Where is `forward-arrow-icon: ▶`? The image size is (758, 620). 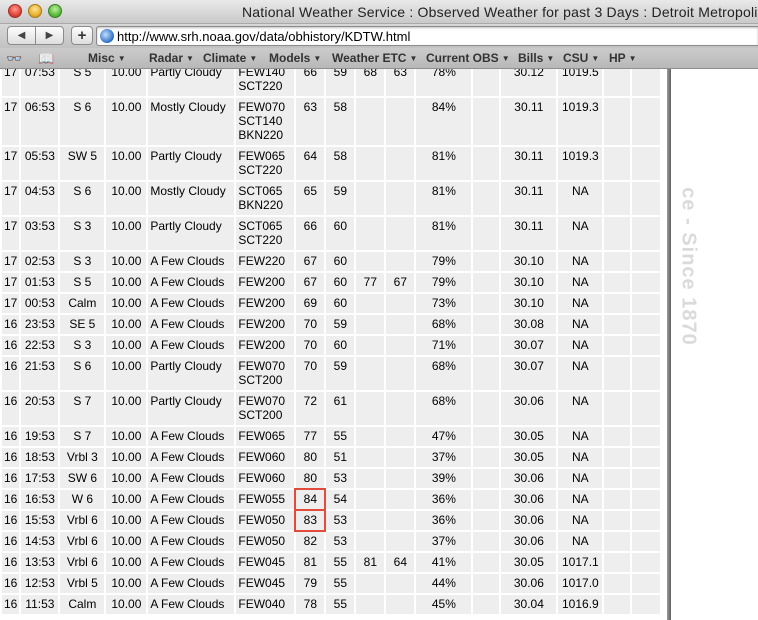
forward-arrow-icon: ▶ is located at coordinates (49, 35).